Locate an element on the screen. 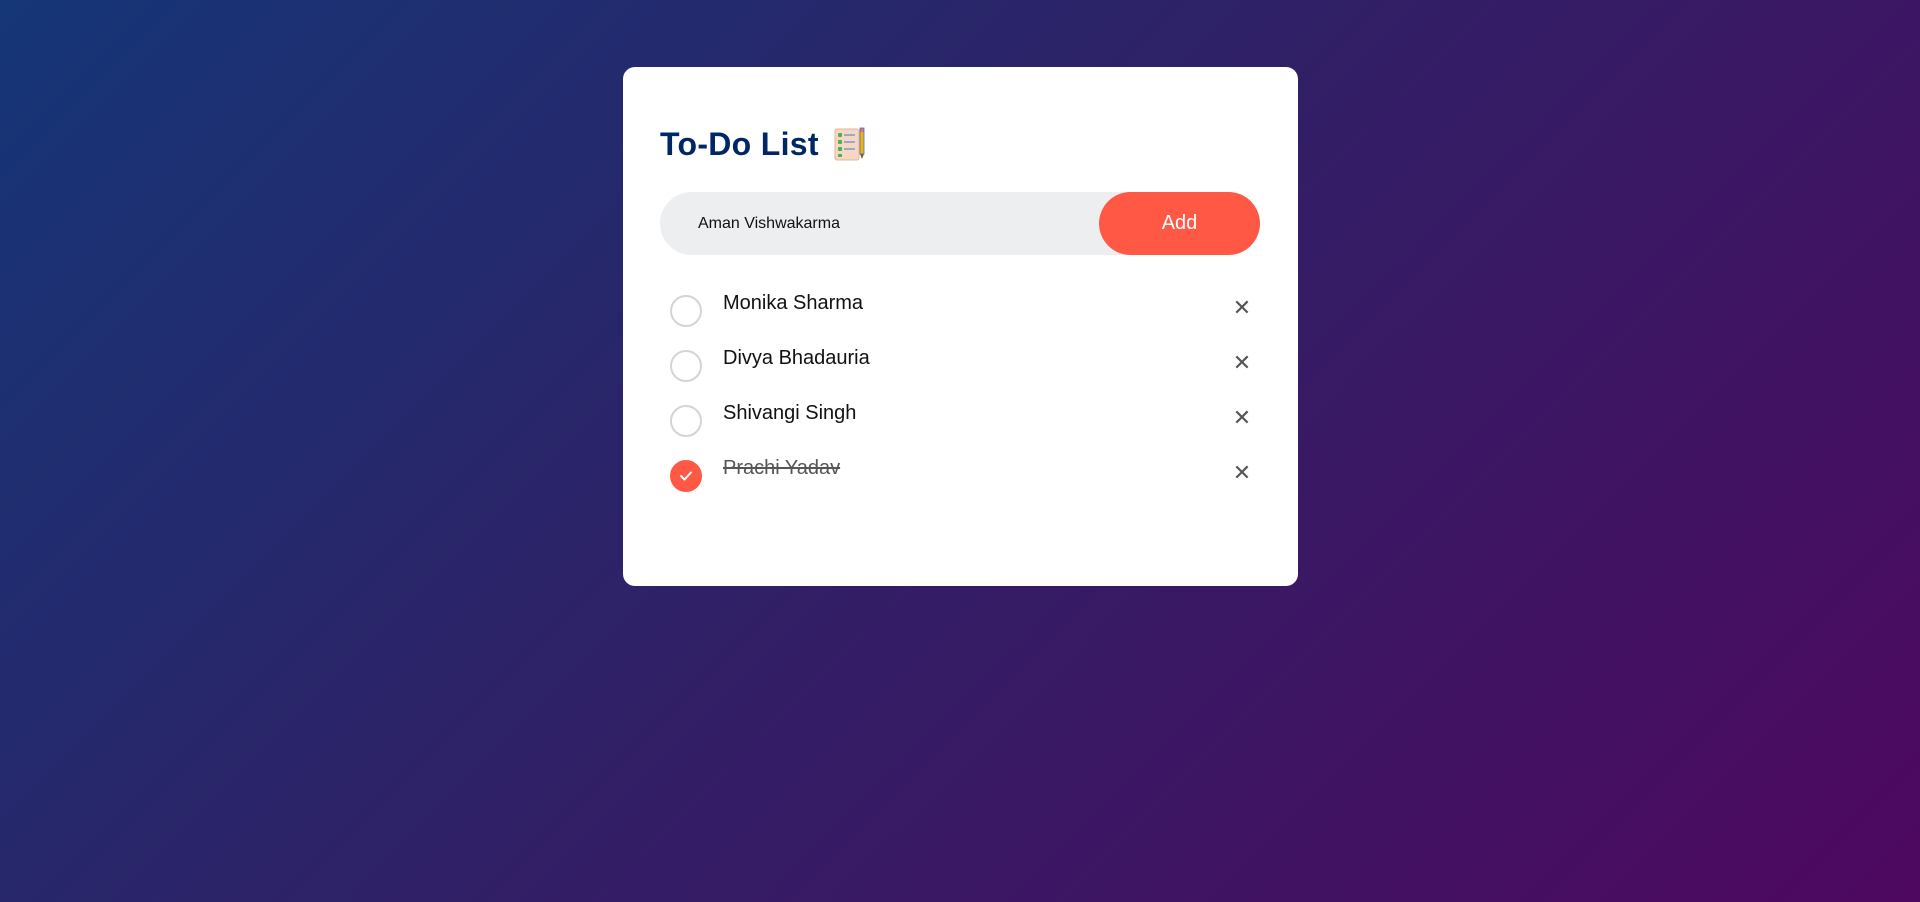 The image size is (1920, 902). todo-item-text: Divya Bhadauria is located at coordinates (796, 358).